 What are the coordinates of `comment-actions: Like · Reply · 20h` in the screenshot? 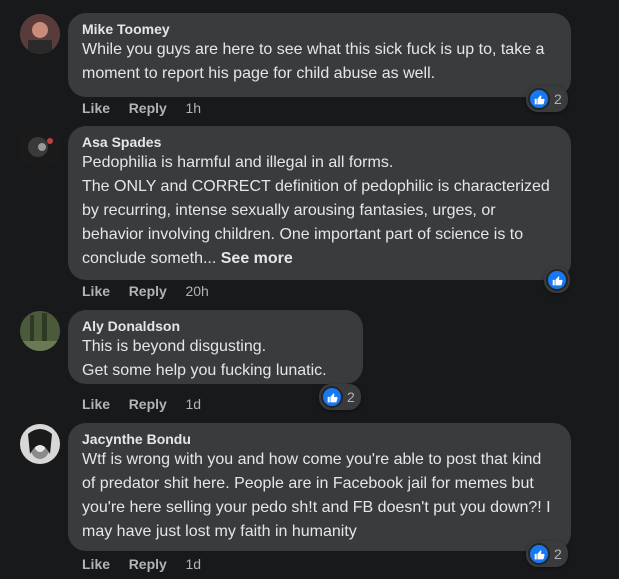 It's located at (145, 291).